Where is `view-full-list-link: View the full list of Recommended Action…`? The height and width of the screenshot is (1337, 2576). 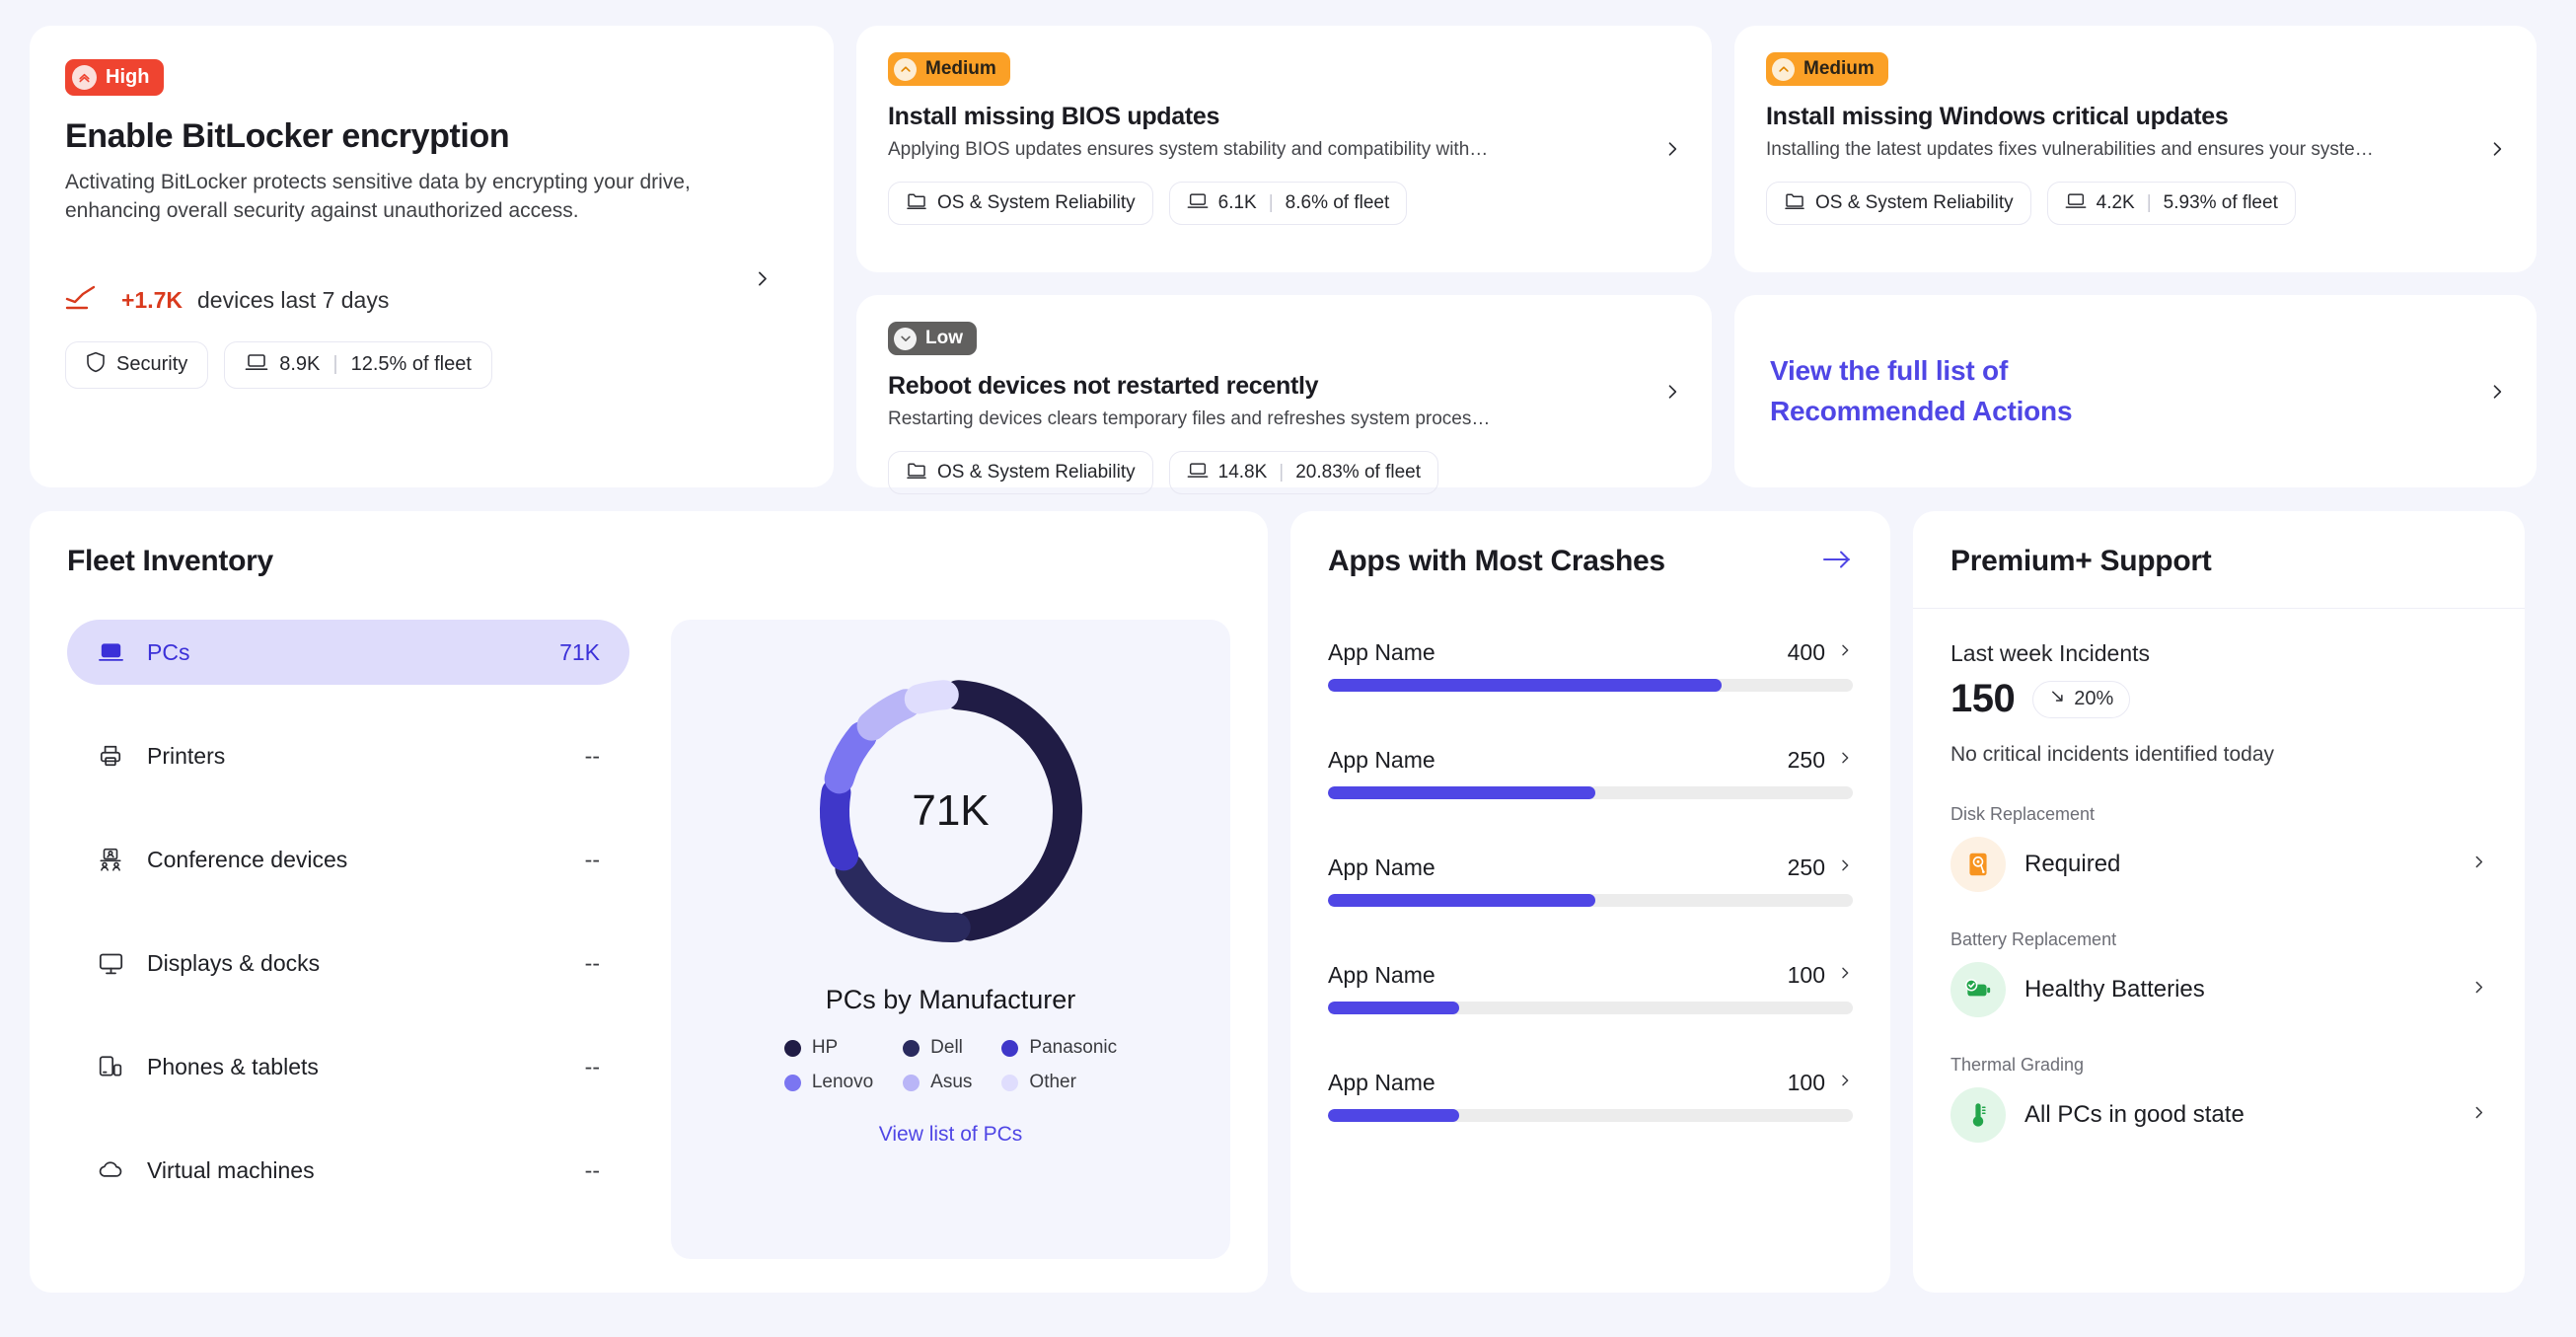 view-full-list-link: View the full list of Recommended Action… is located at coordinates (1921, 391).